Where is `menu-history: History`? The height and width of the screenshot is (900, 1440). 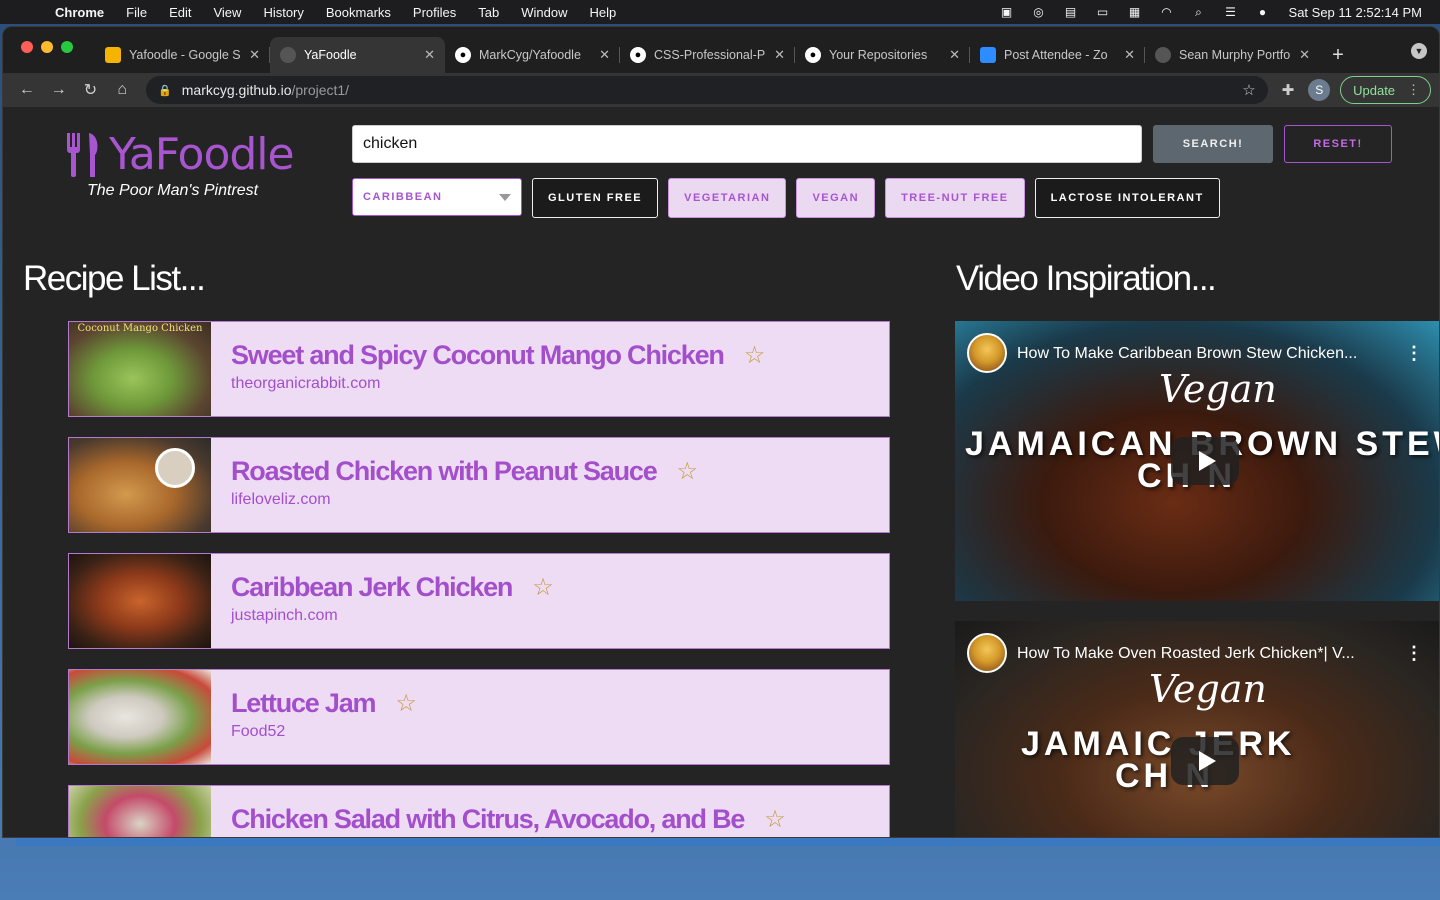 menu-history: History is located at coordinates (283, 12).